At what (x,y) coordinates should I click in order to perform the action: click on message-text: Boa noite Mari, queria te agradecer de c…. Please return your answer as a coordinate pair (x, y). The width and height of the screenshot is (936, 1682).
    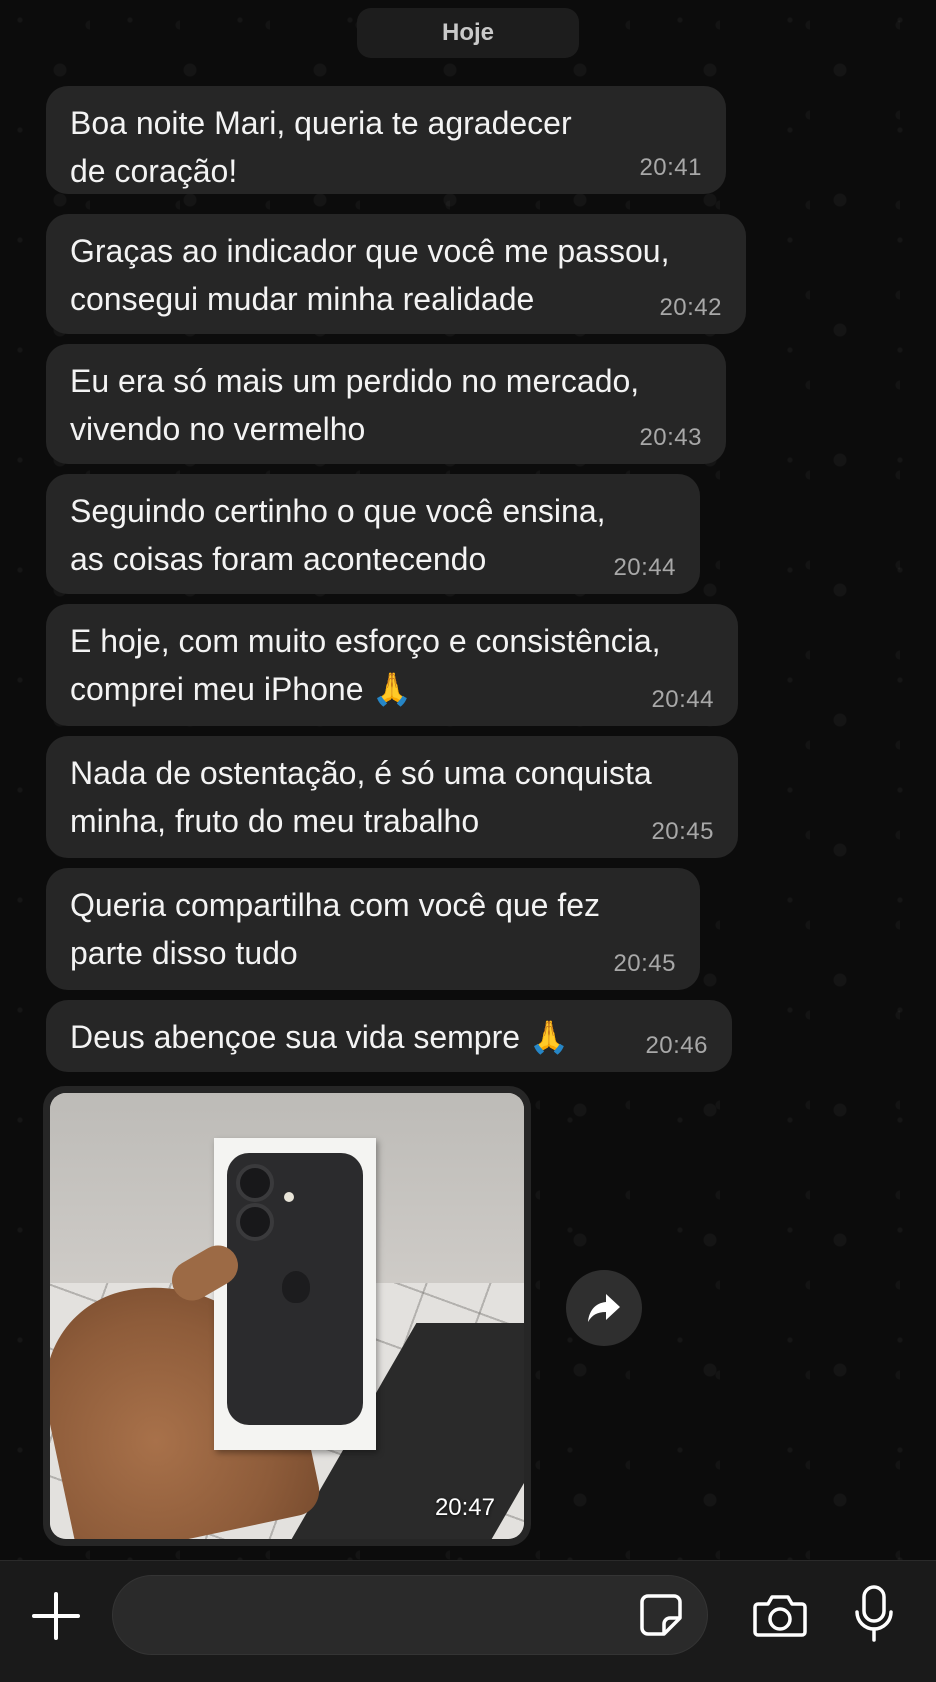
    Looking at the image, I should click on (321, 147).